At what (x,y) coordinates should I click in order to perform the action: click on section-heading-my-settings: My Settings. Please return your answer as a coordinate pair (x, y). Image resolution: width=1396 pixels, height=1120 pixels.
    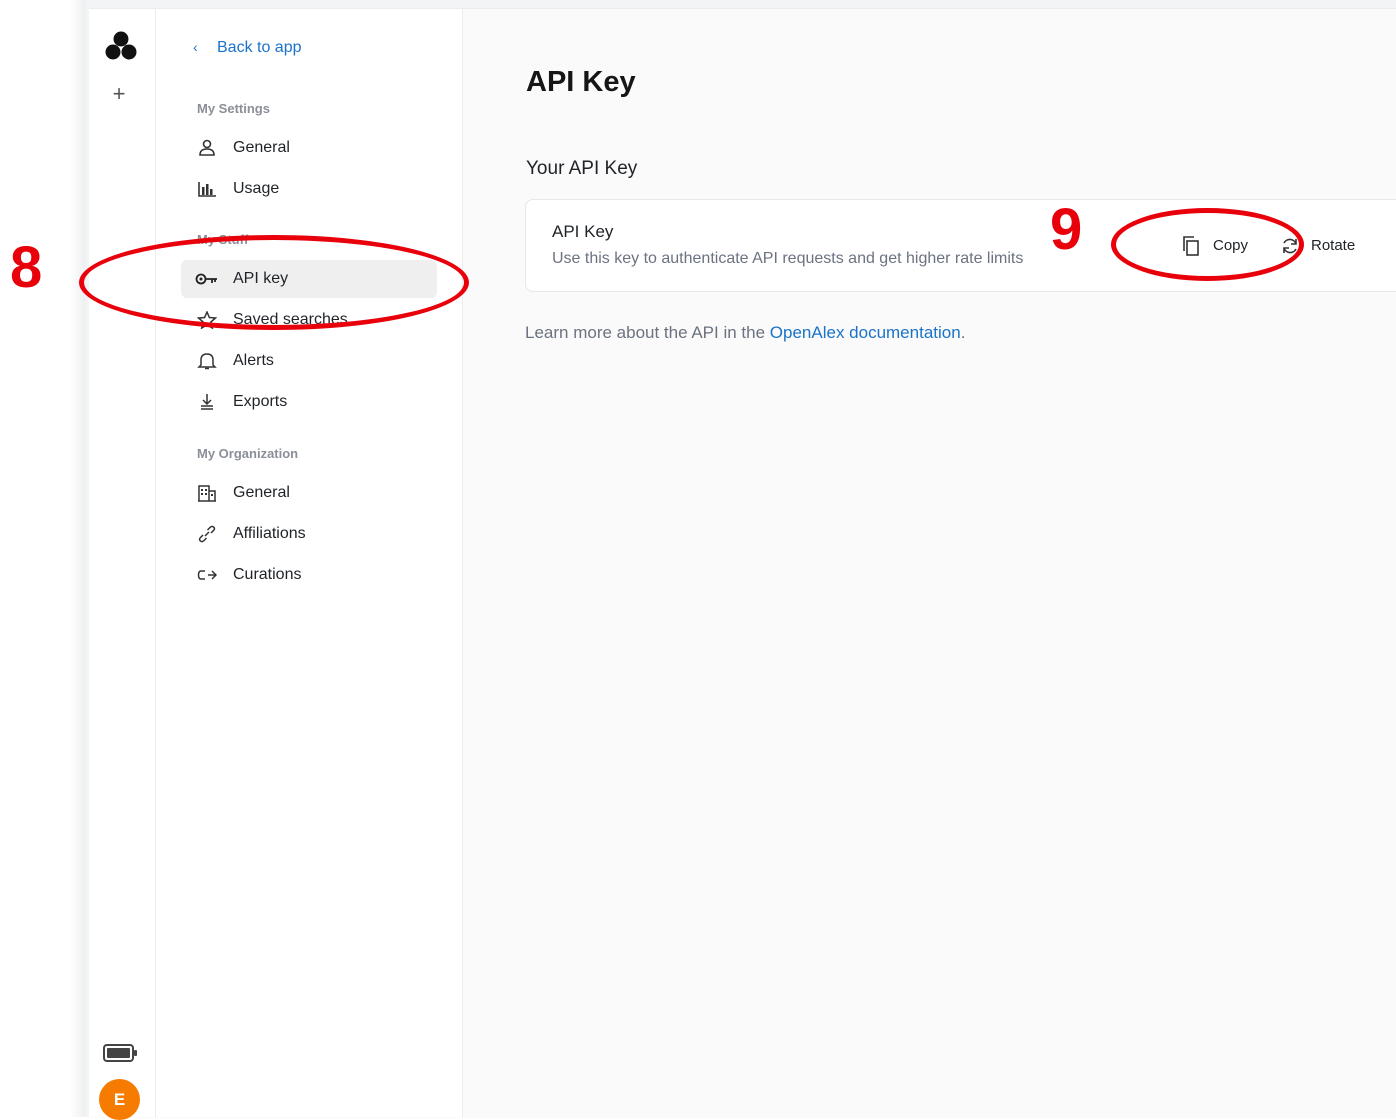
    Looking at the image, I should click on (233, 108).